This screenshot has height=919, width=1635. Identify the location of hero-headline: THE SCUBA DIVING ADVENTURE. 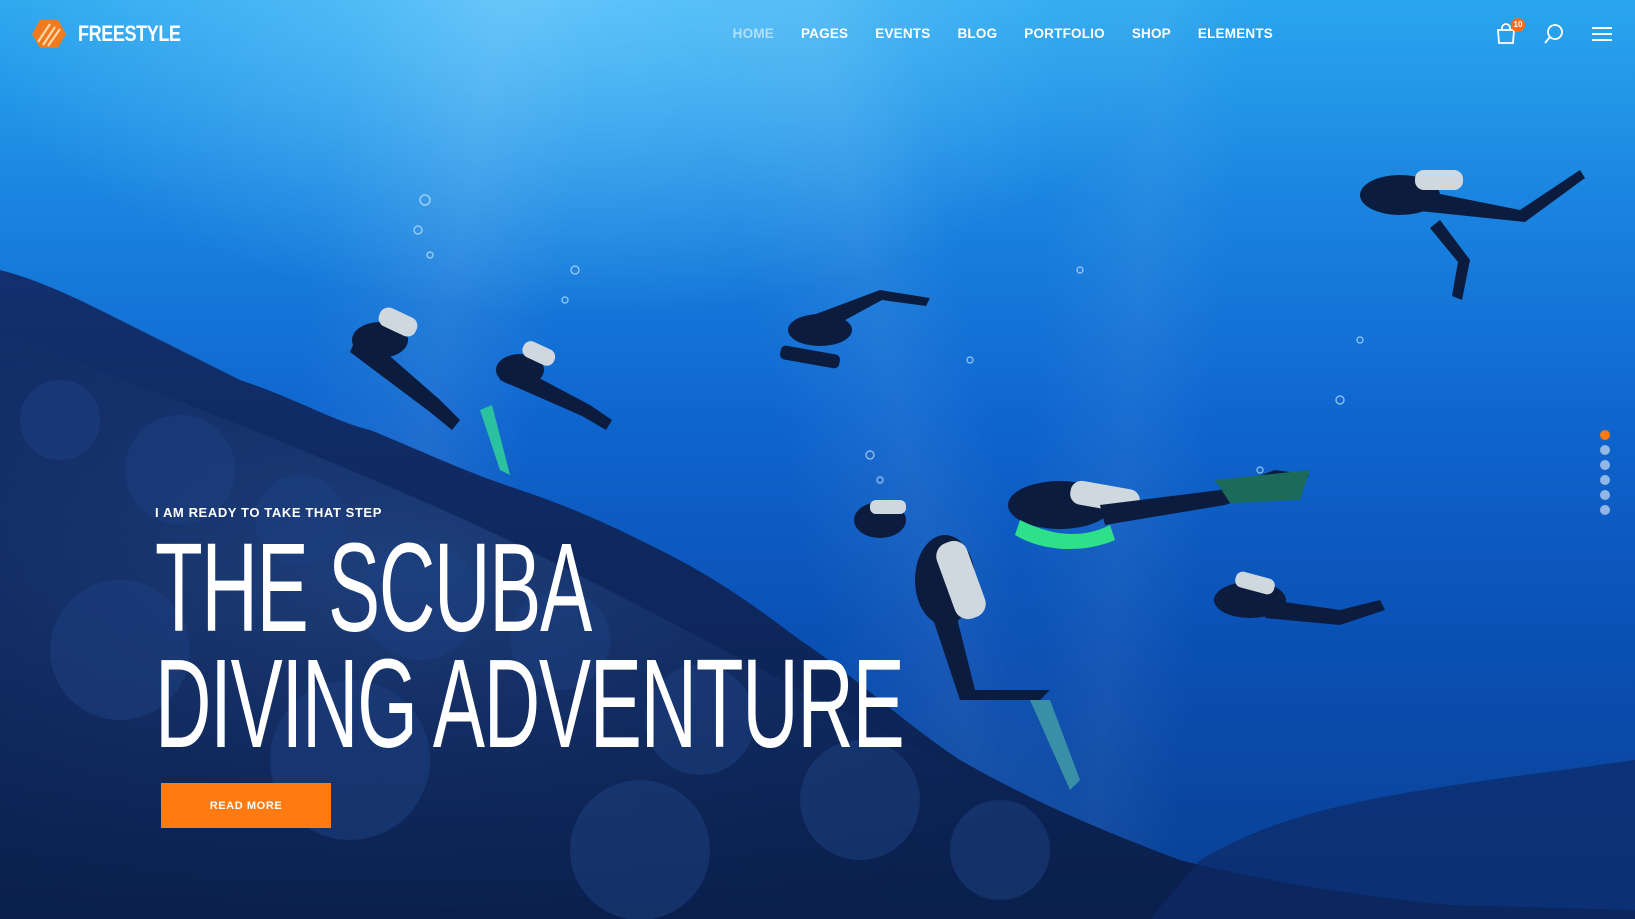
(530, 645).